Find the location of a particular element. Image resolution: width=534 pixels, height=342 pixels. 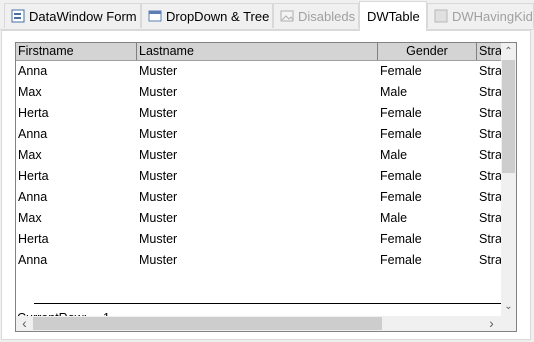

table-header: Firstname Lastname Gender Stra is located at coordinates (259, 52).